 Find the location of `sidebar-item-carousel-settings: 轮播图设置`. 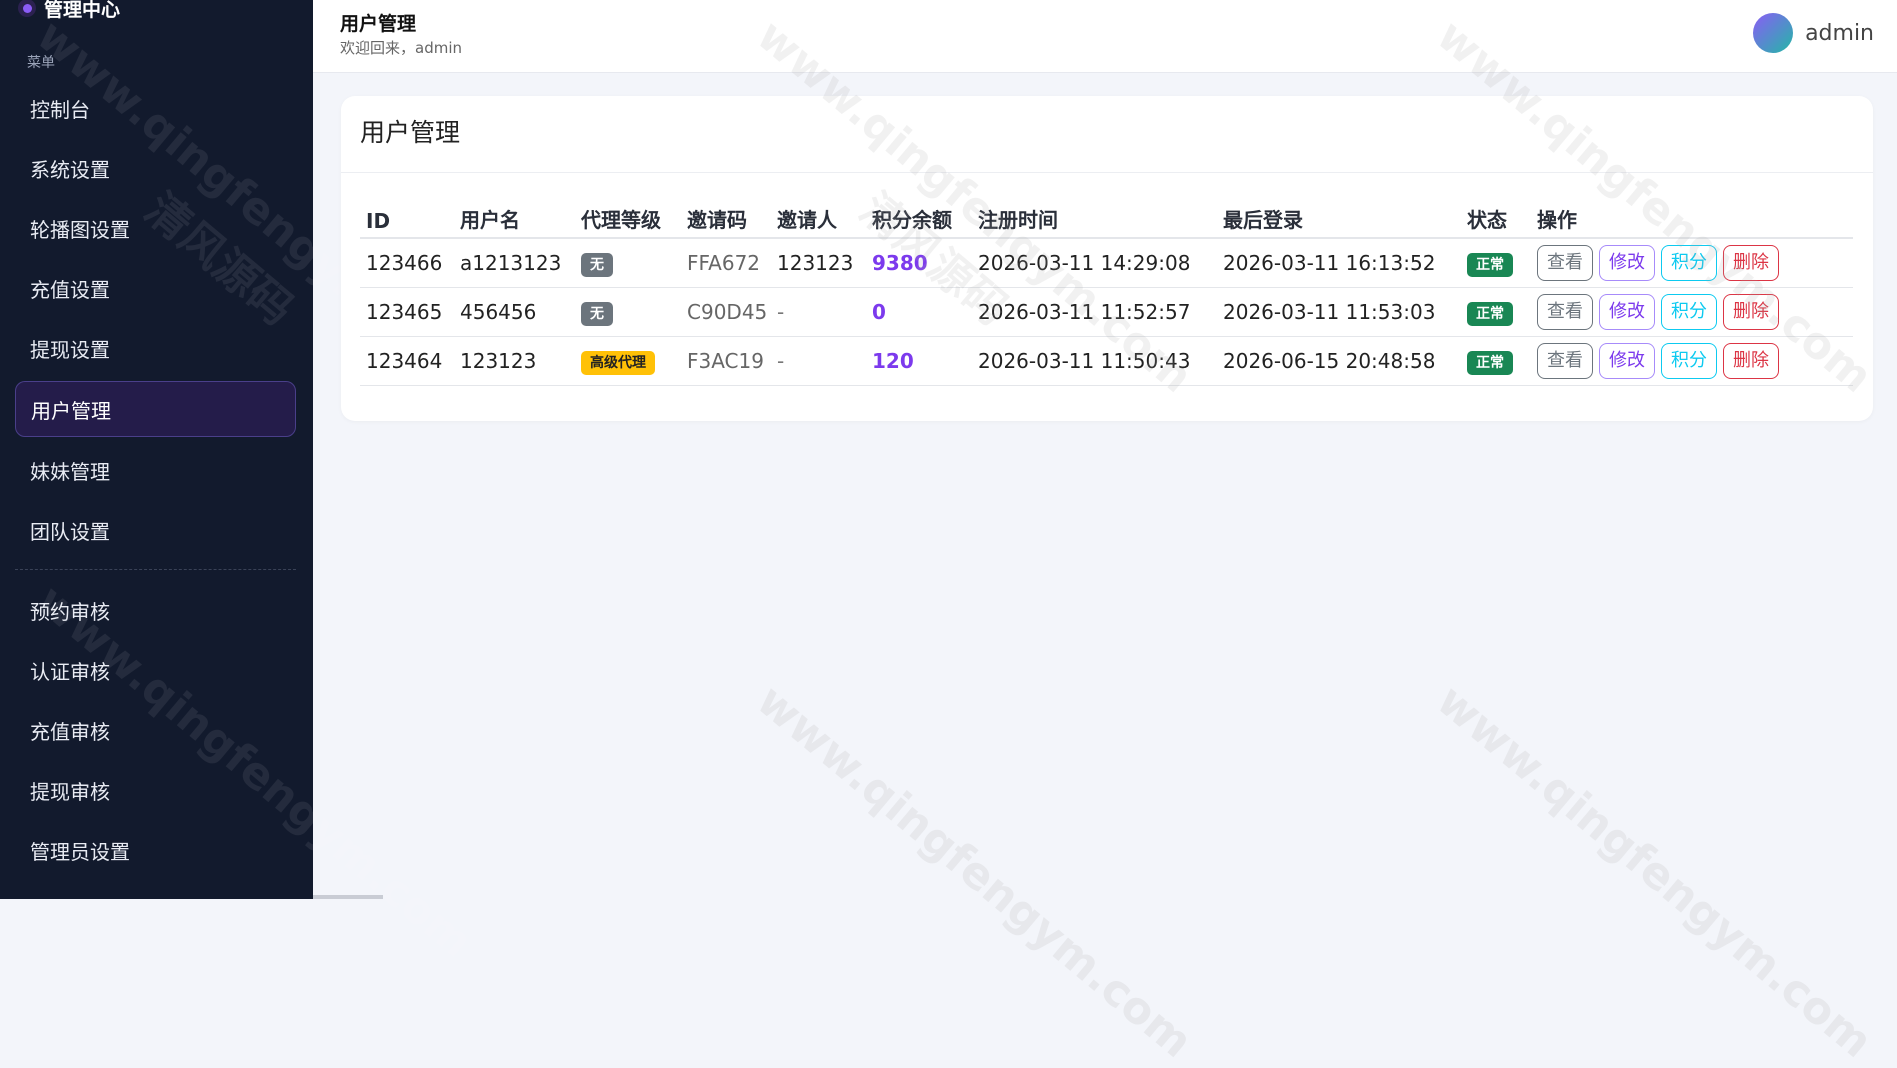

sidebar-item-carousel-settings: 轮播图设置 is located at coordinates (155, 228).